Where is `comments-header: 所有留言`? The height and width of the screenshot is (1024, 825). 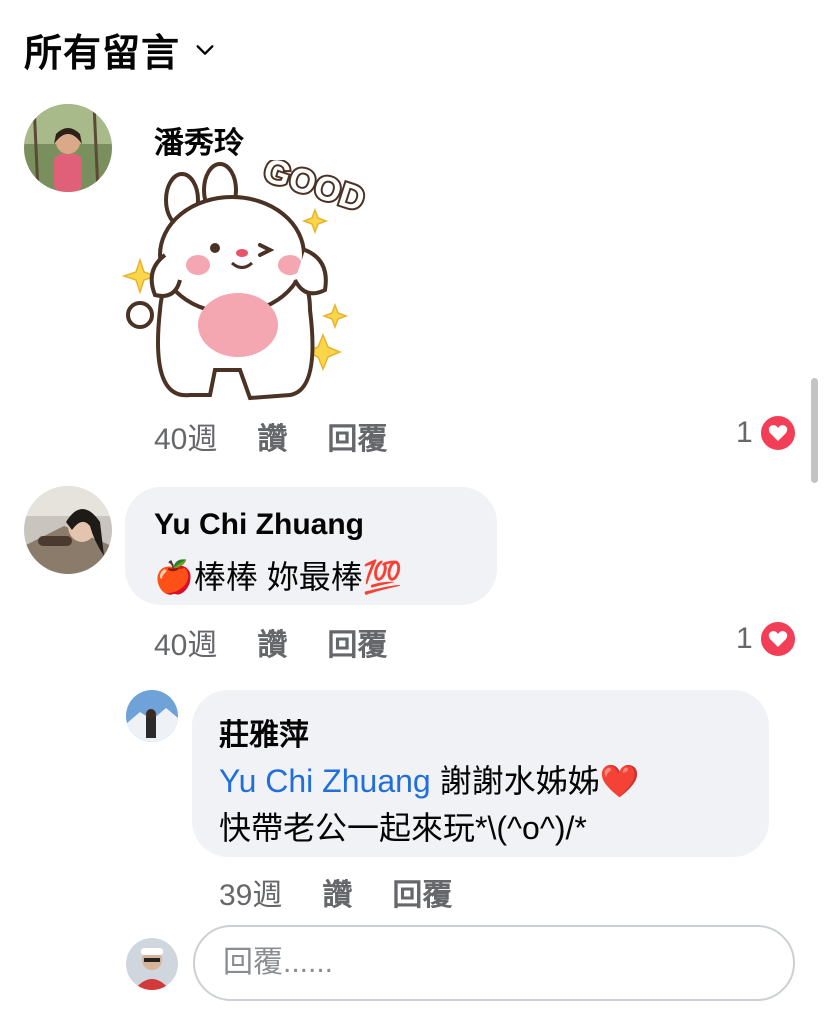 comments-header: 所有留言 is located at coordinates (120, 49).